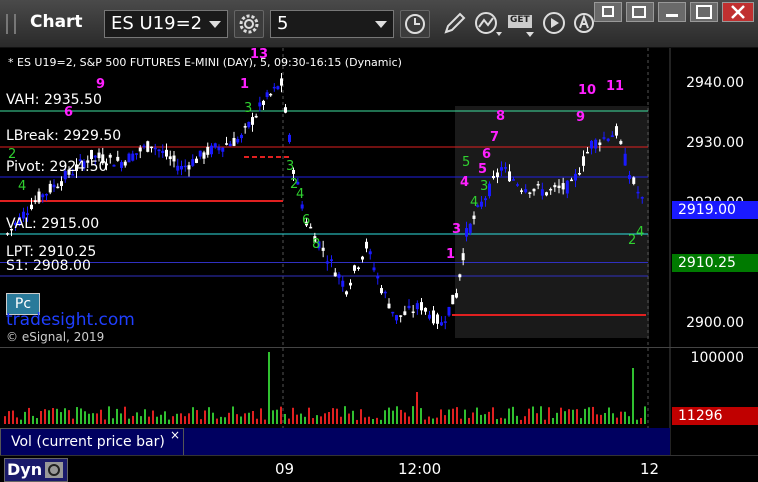  I want to click on setup-marker: 6, so click(306, 220).